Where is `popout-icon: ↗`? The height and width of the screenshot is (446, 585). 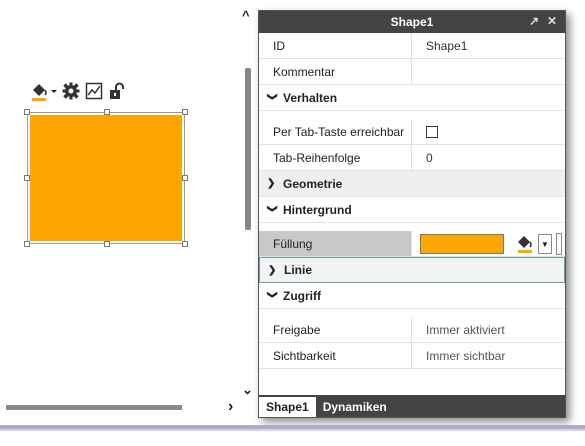 popout-icon: ↗ is located at coordinates (534, 21).